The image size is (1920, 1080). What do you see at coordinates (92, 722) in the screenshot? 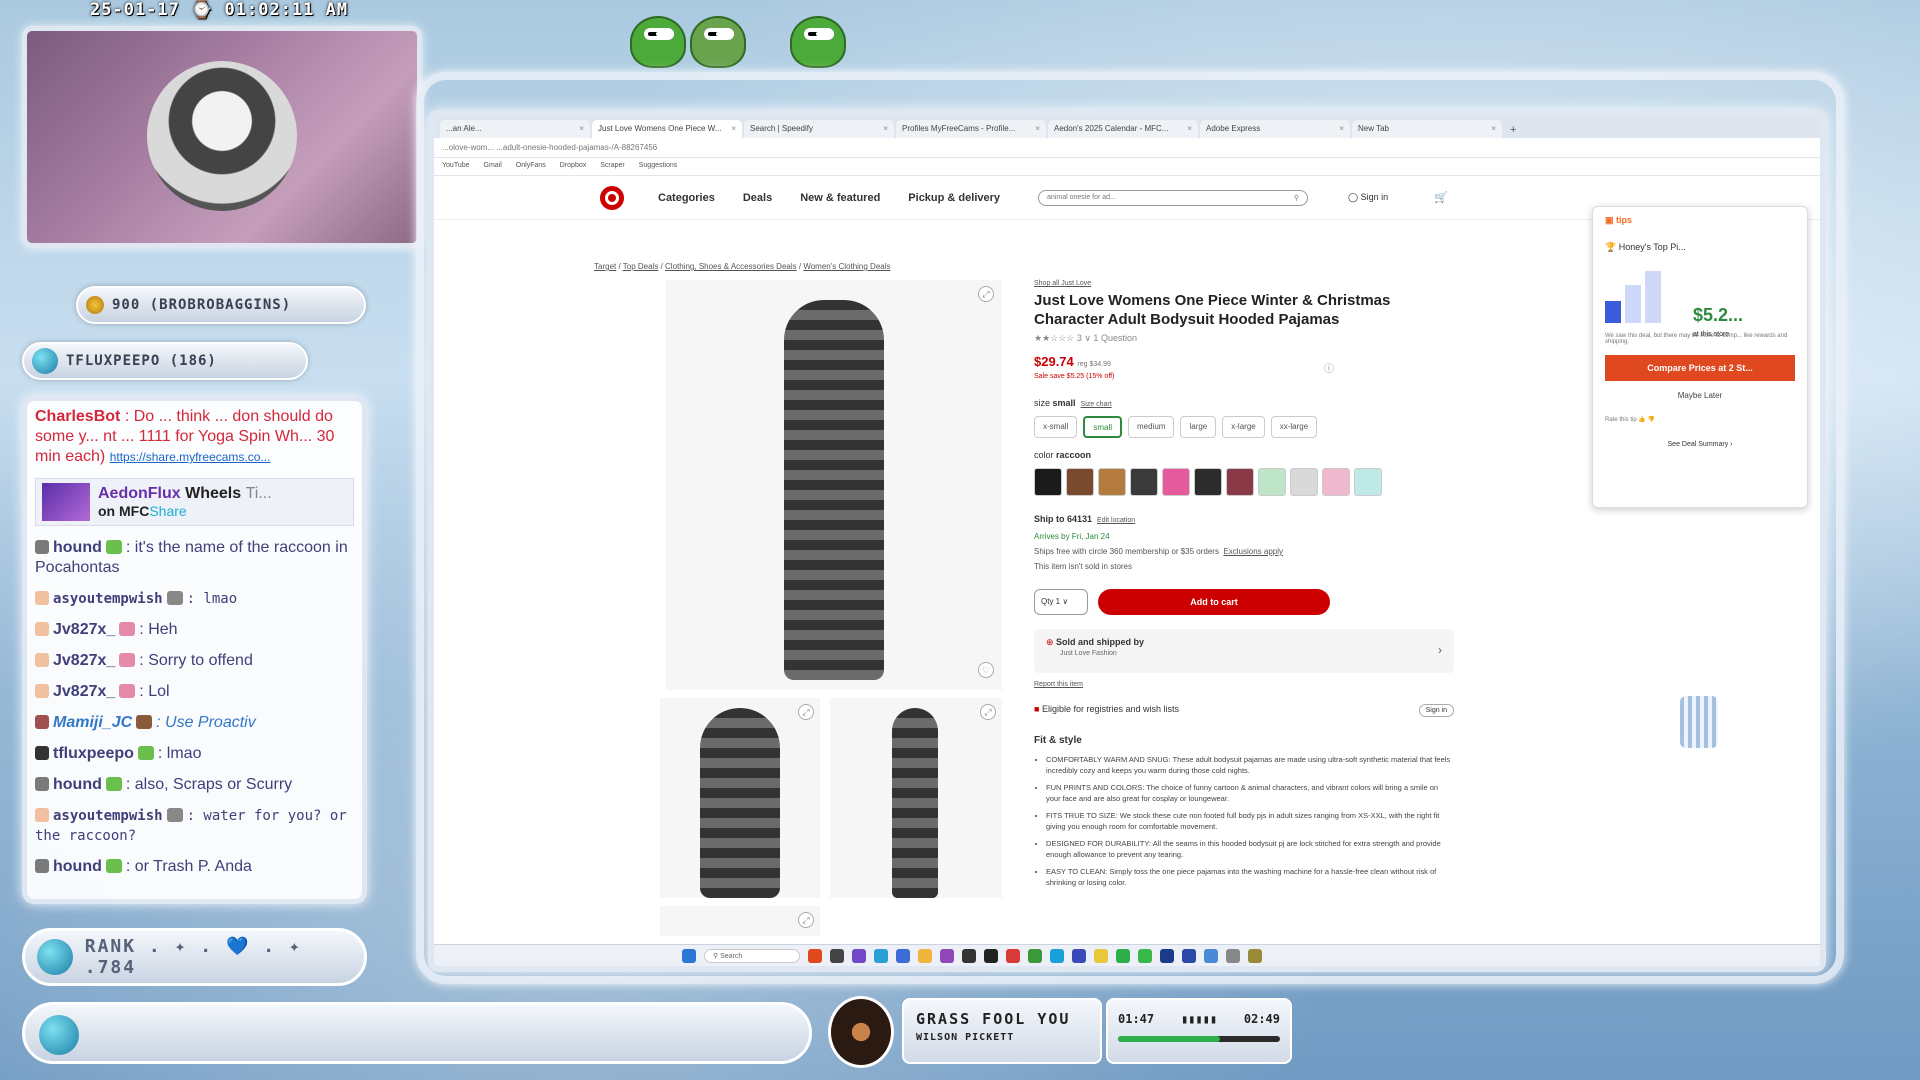
I see `chat-username: Mamiji_JC` at bounding box center [92, 722].